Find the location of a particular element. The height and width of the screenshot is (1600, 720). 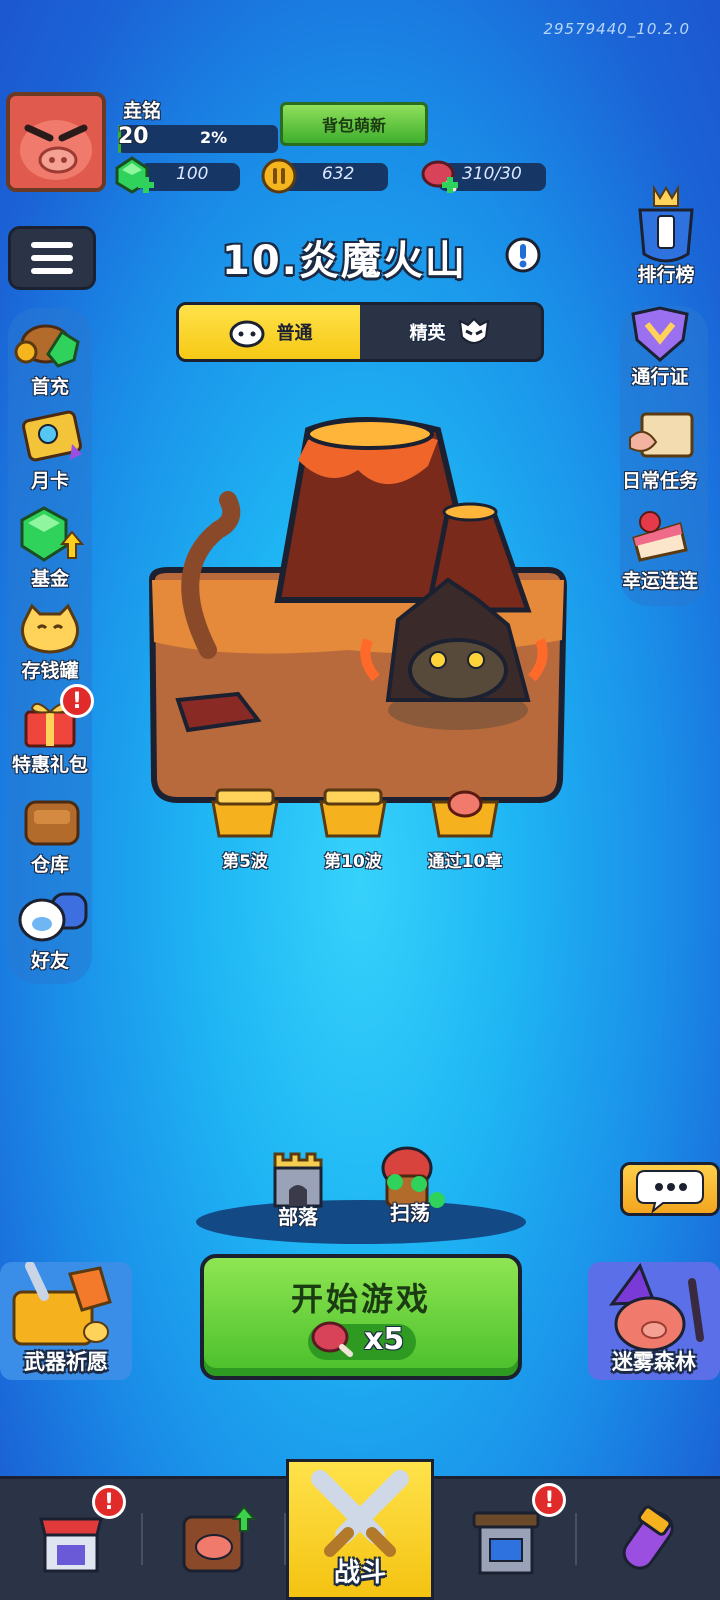

add-gems-icon is located at coordinates (146, 185).